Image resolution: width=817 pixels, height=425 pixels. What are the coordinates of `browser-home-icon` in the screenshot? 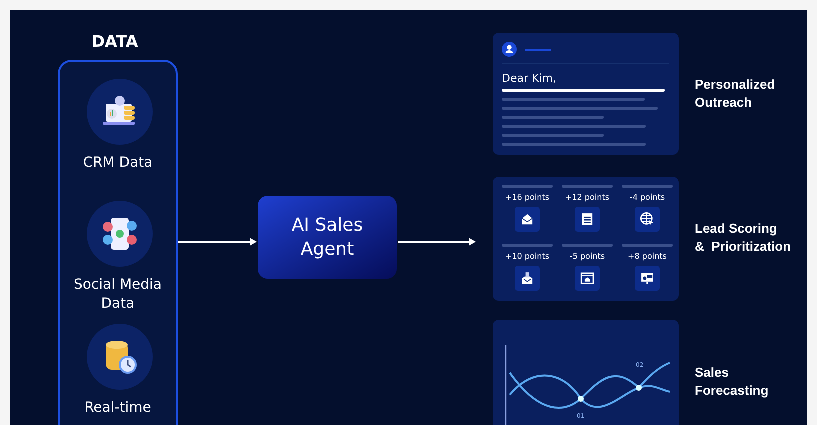 It's located at (587, 278).